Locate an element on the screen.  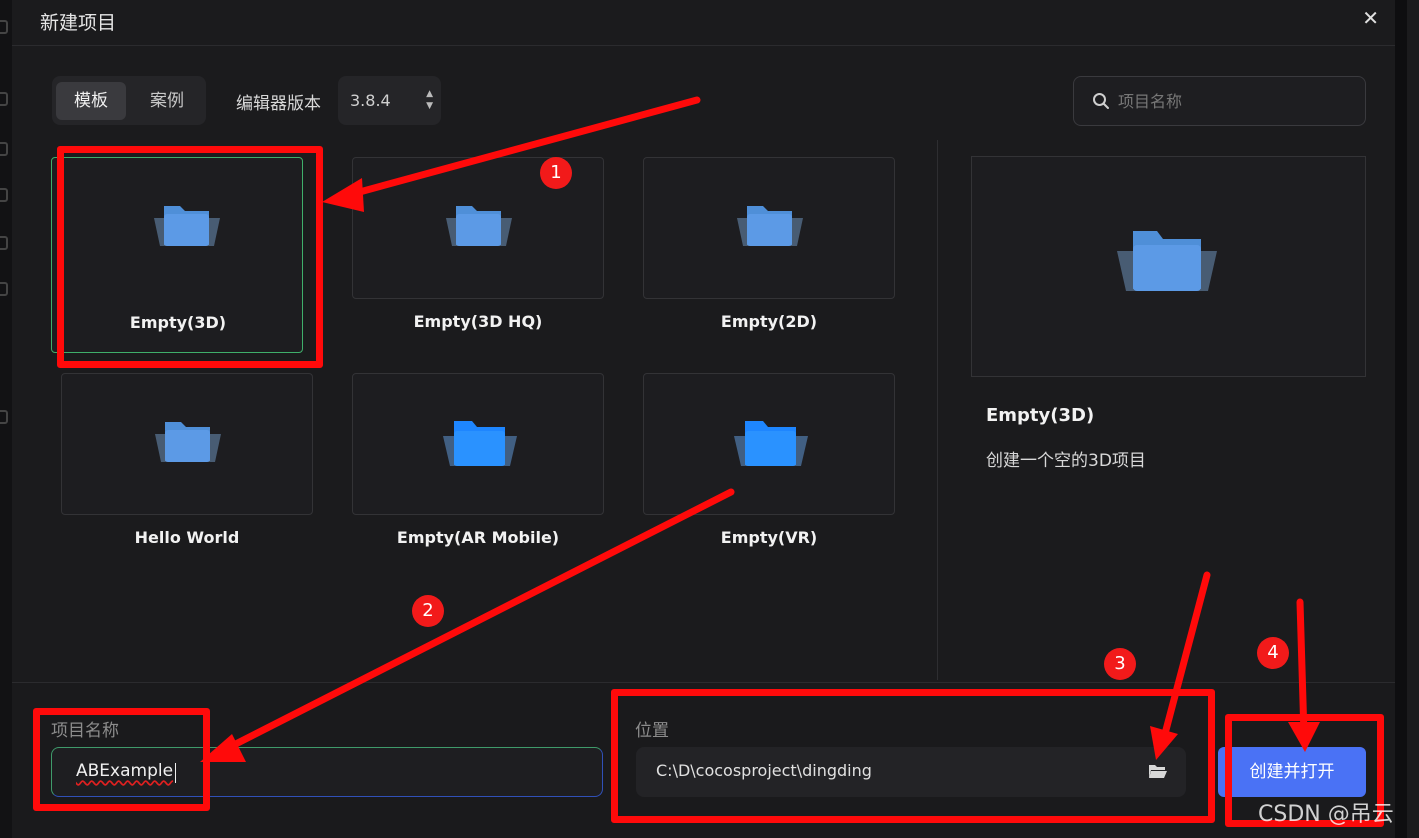
template-card-empty-3d: Empty(3D) is located at coordinates (177, 255).